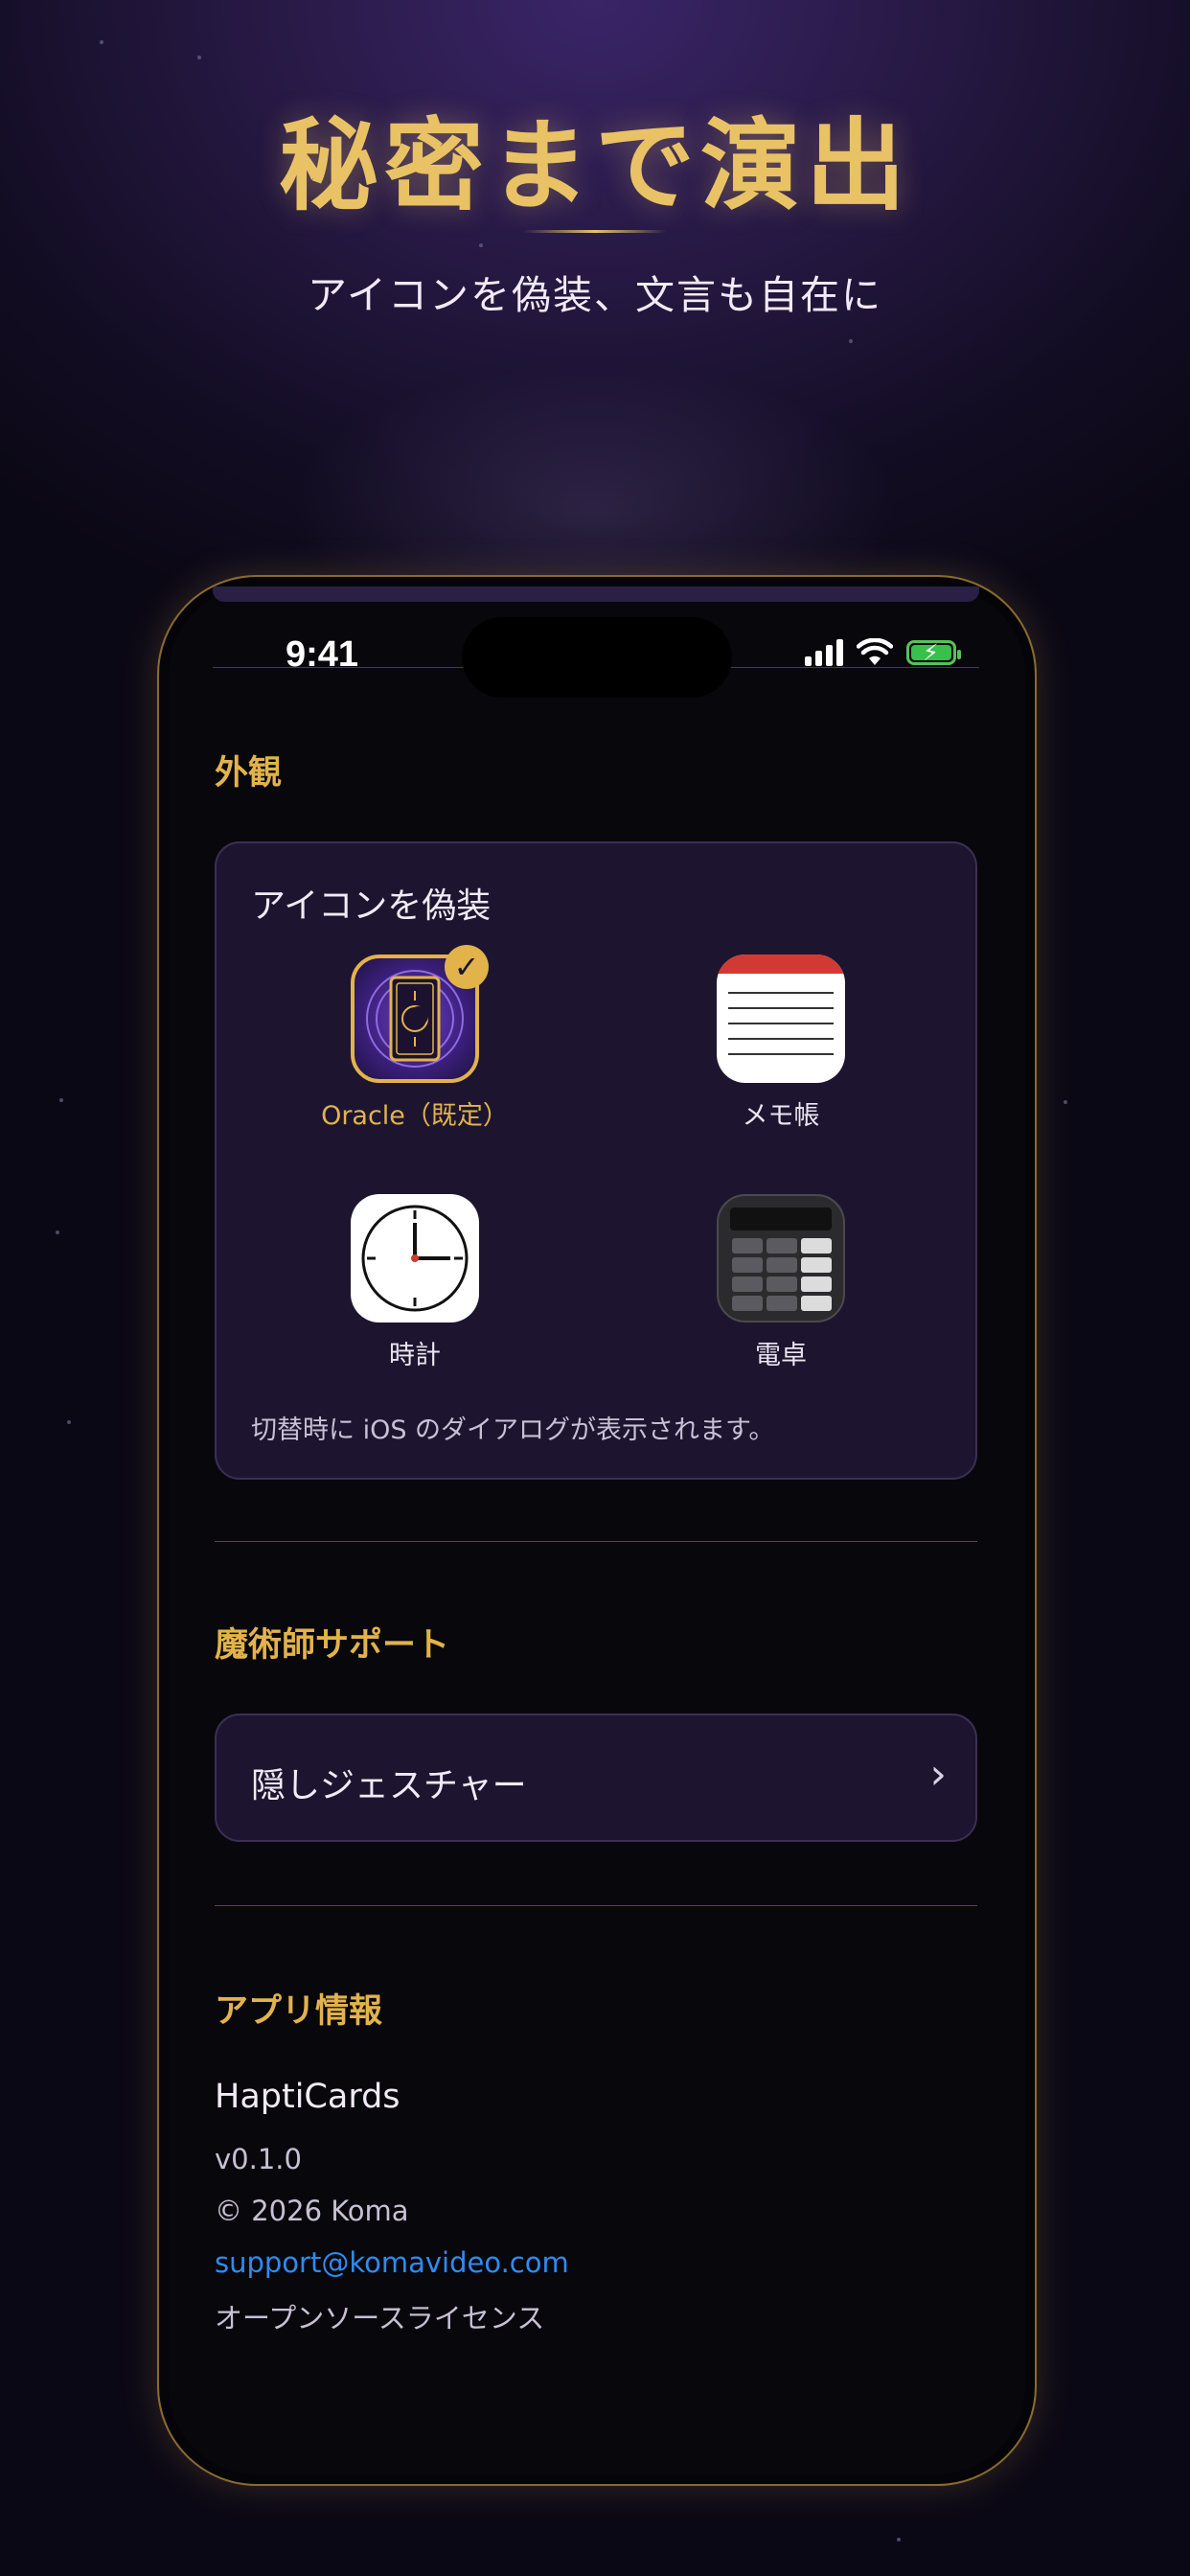 The height and width of the screenshot is (2576, 1190). Describe the element at coordinates (595, 295) in the screenshot. I see `promo-subhead: アイコンを偽装、文言も自在に` at that location.